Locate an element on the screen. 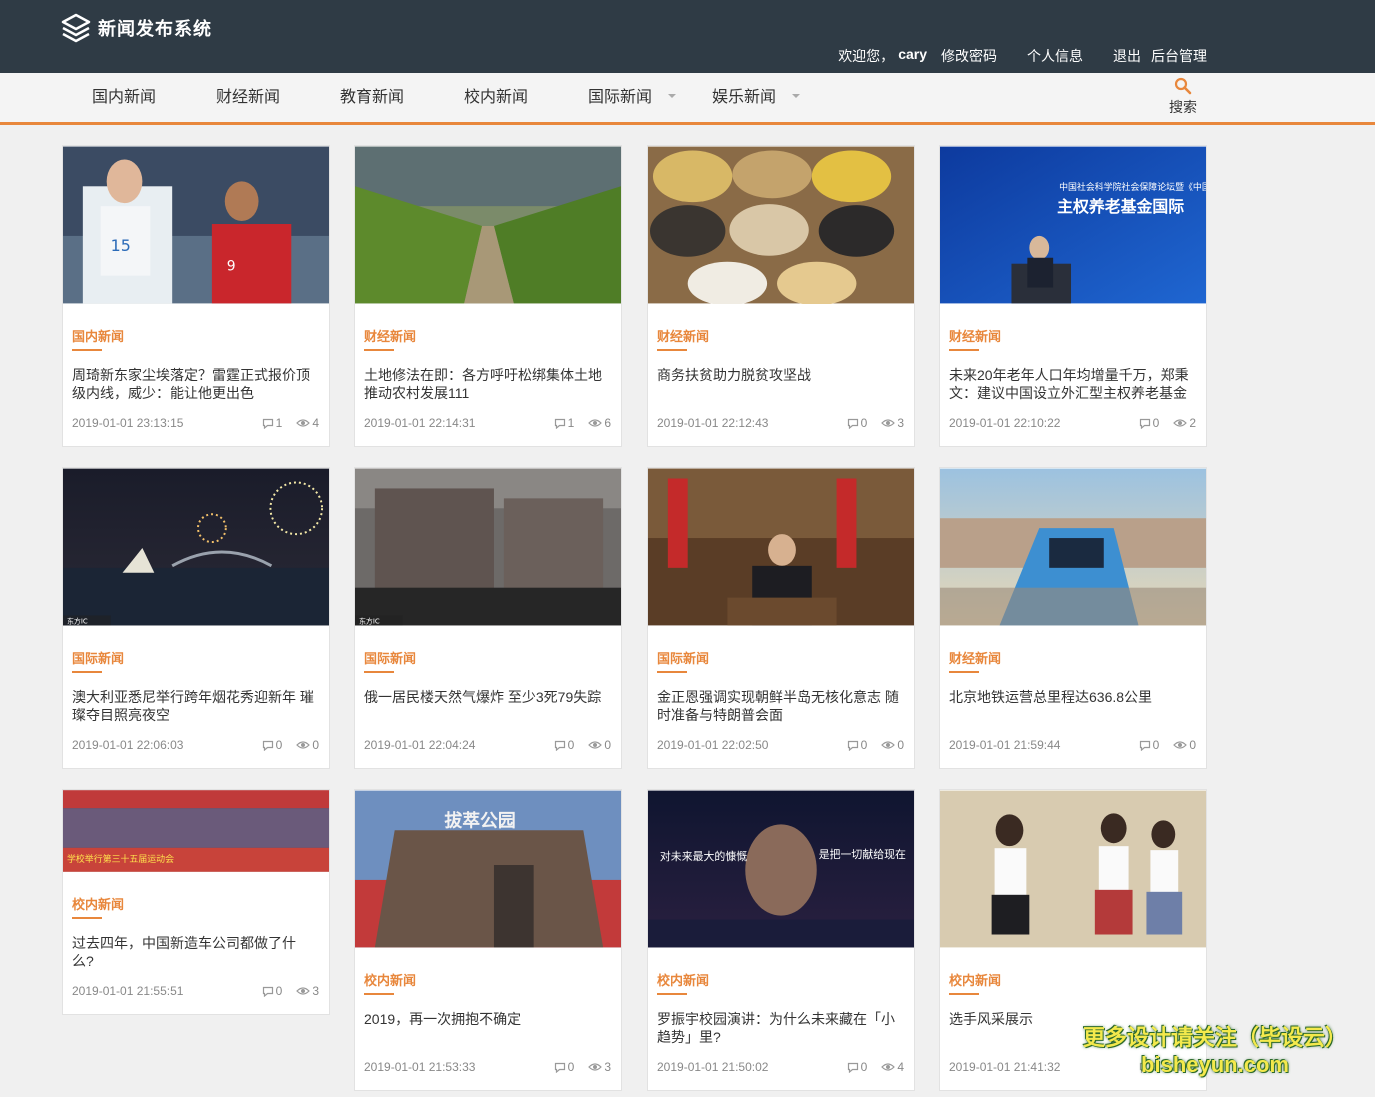 Image resolution: width=1375 pixels, height=1097 pixels. article-image-building: 东方IC is located at coordinates (488, 546).